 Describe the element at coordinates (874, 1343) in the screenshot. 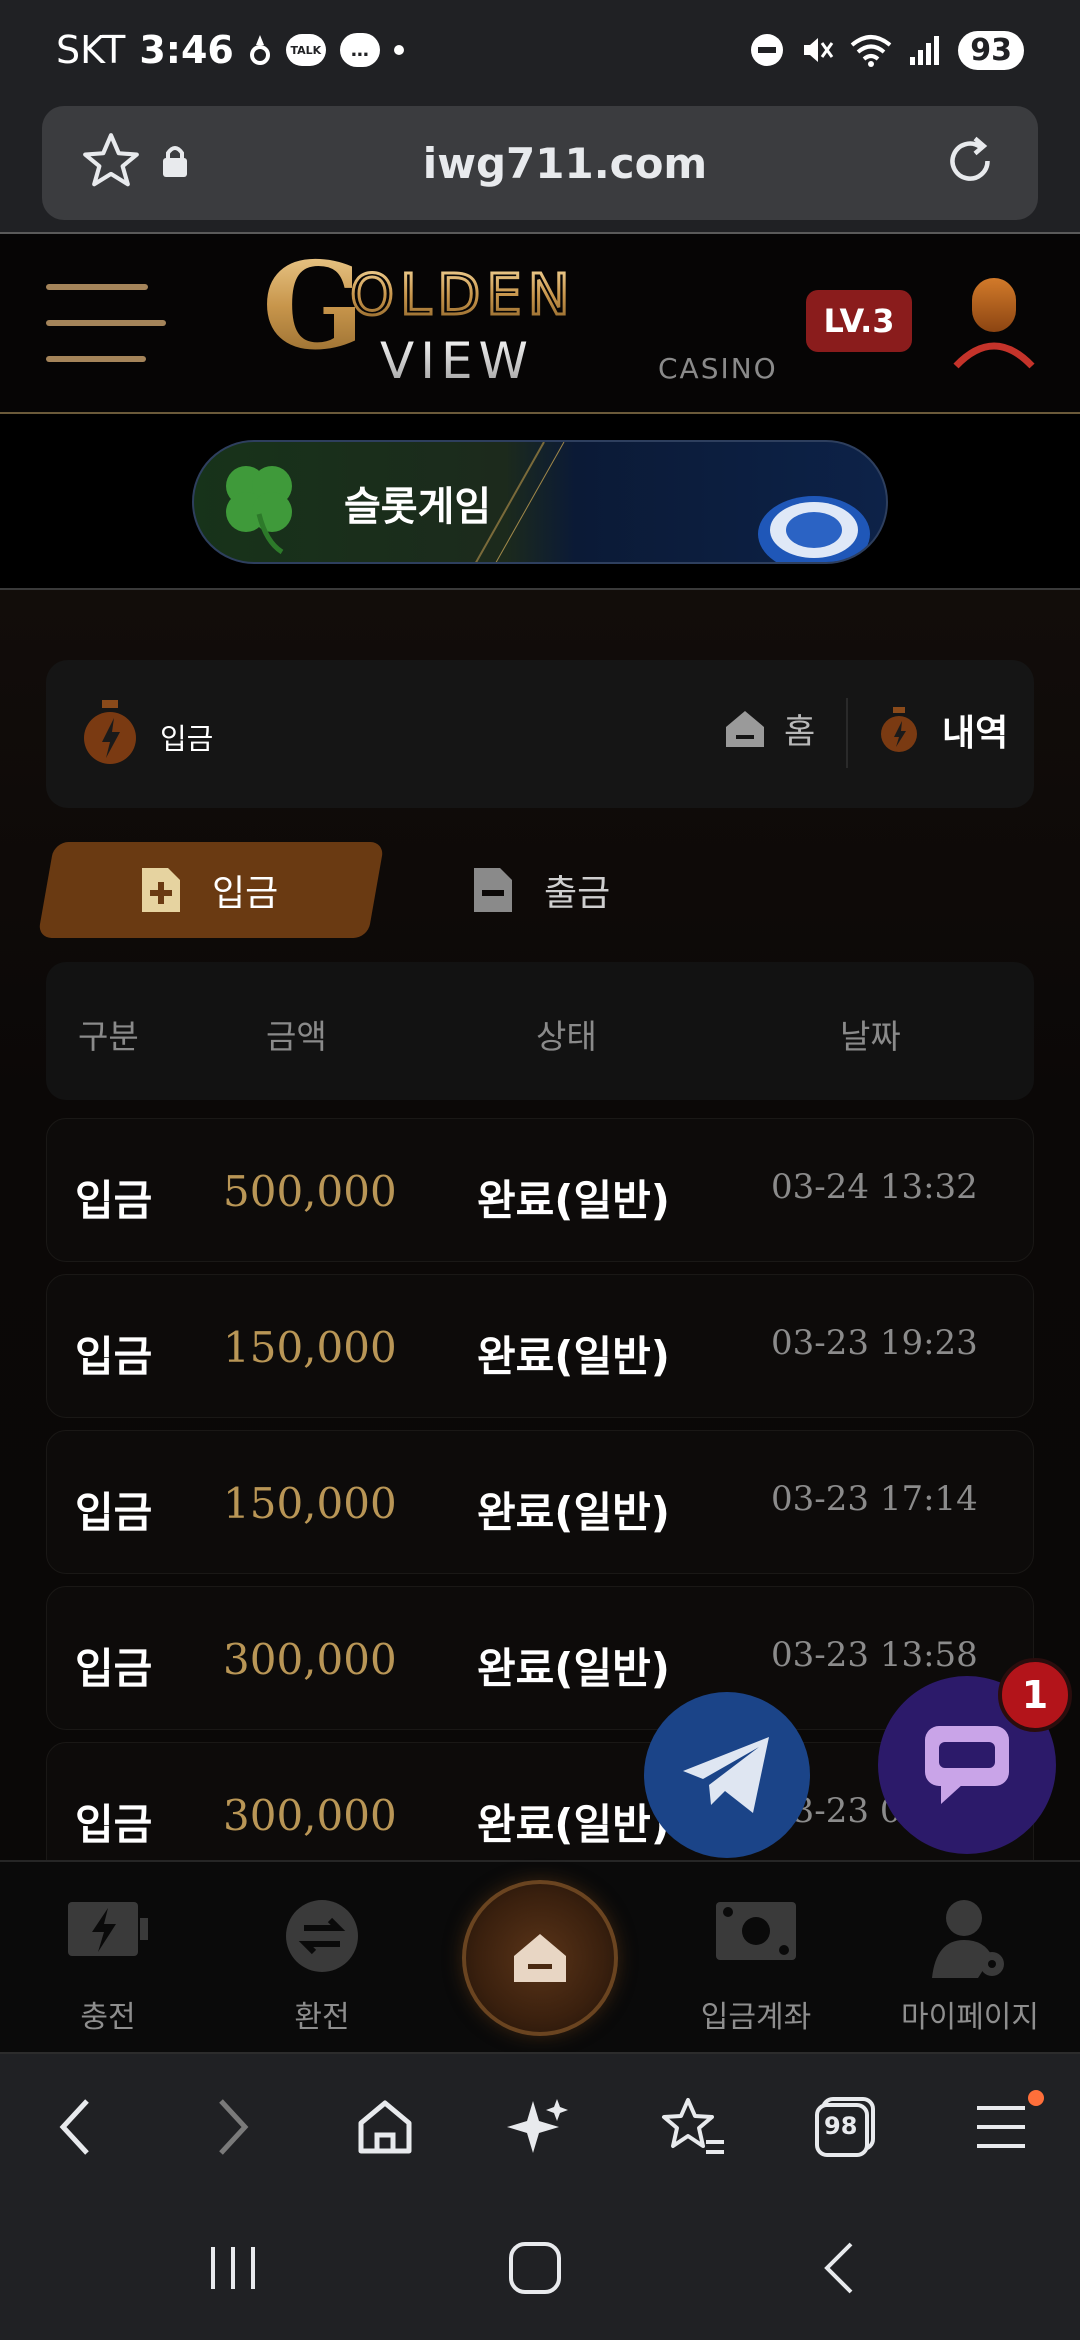

I see `row-date: 03-23 19:23` at that location.